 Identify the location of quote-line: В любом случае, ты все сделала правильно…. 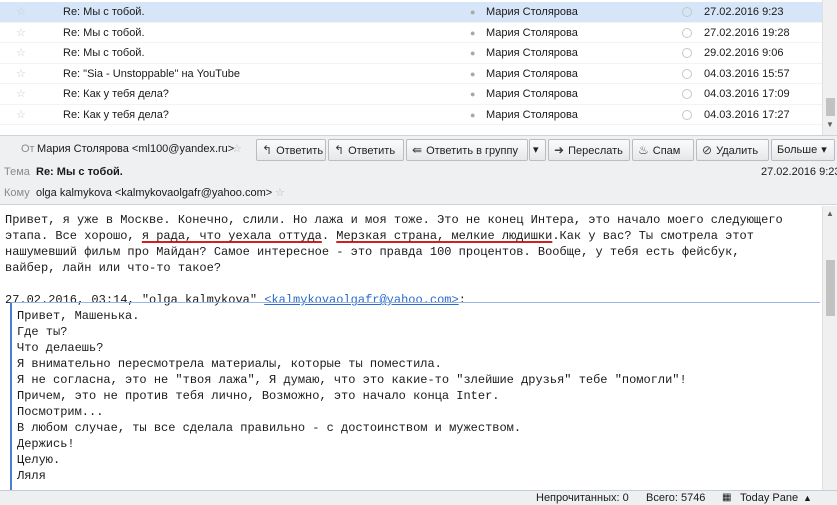
(269, 428).